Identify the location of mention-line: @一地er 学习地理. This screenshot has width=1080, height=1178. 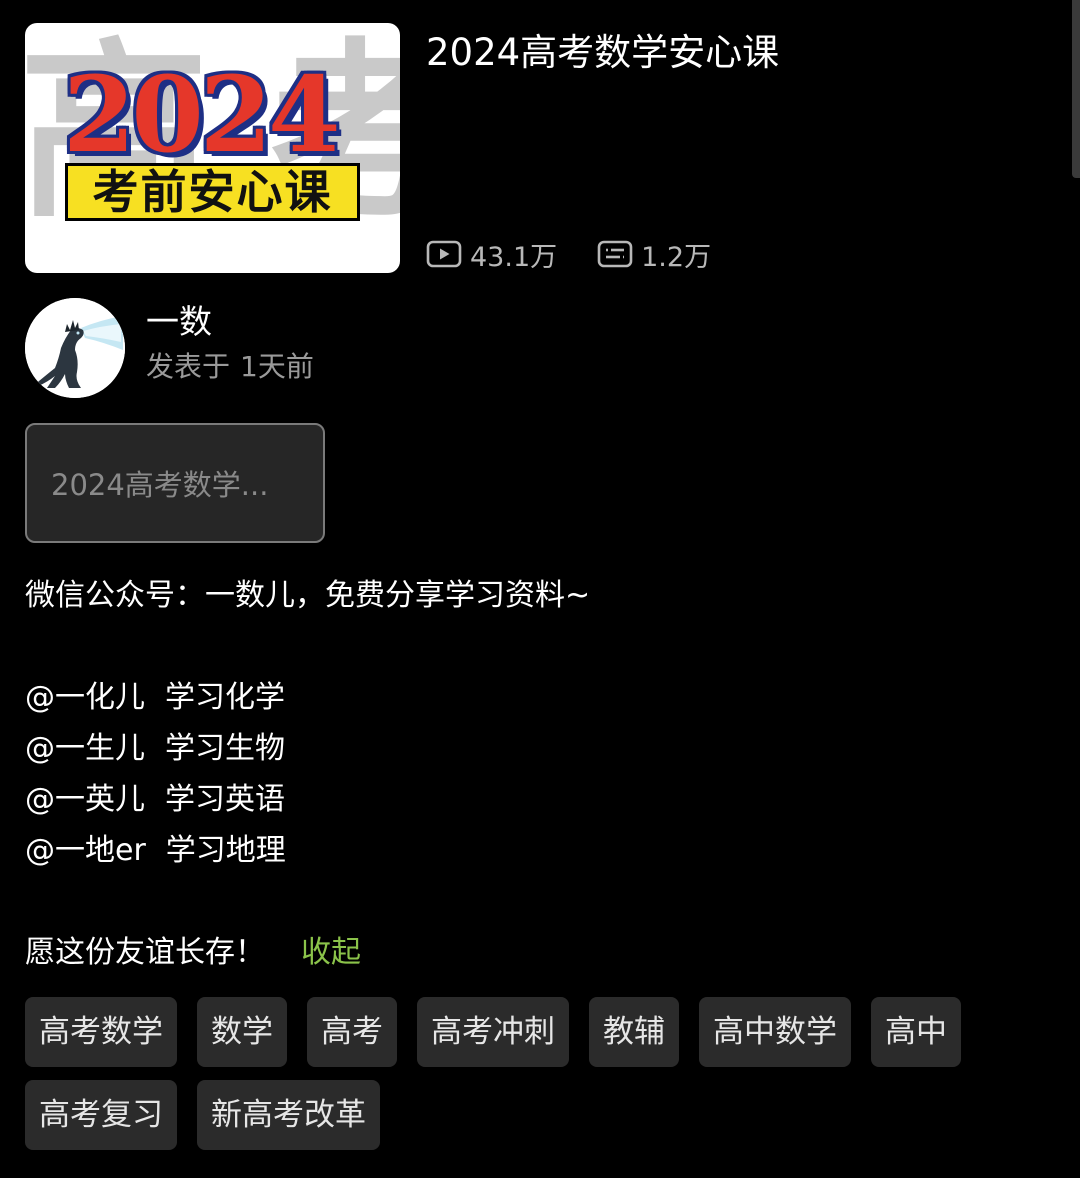
(540, 850).